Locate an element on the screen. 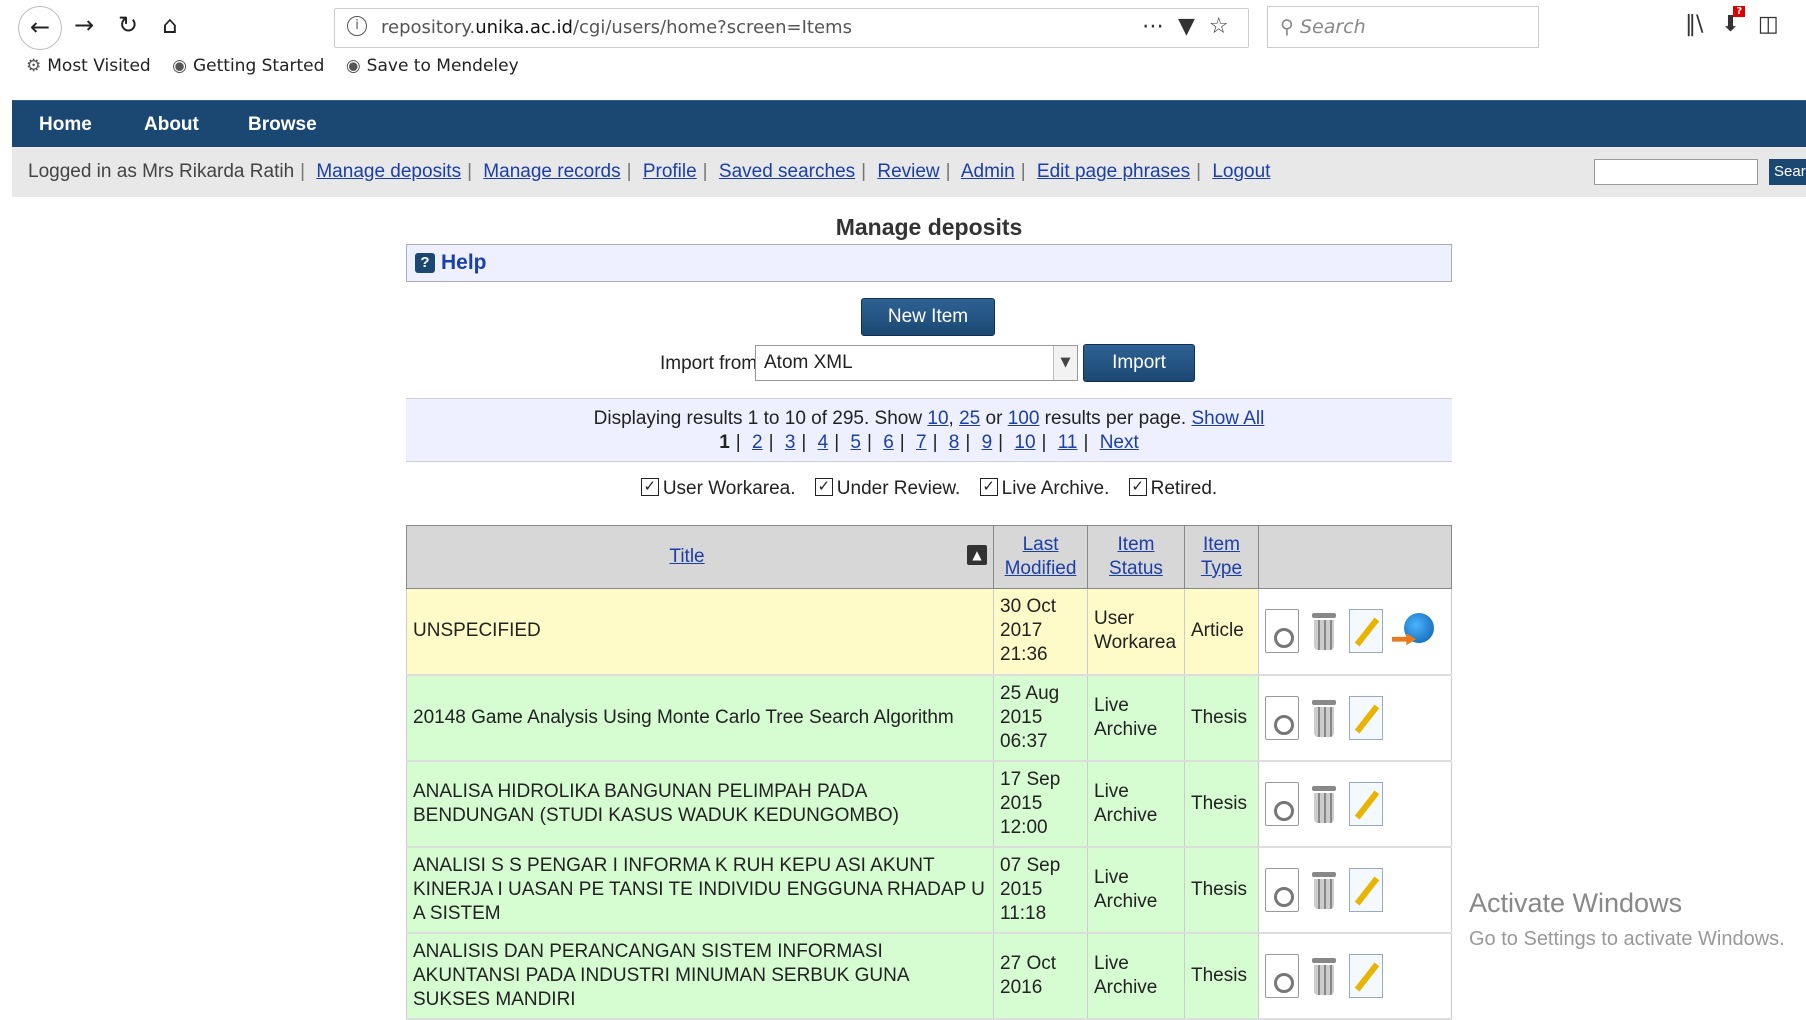 This screenshot has height=1020, width=1806. import-format-select: Atom XML ▼ is located at coordinates (916, 363).